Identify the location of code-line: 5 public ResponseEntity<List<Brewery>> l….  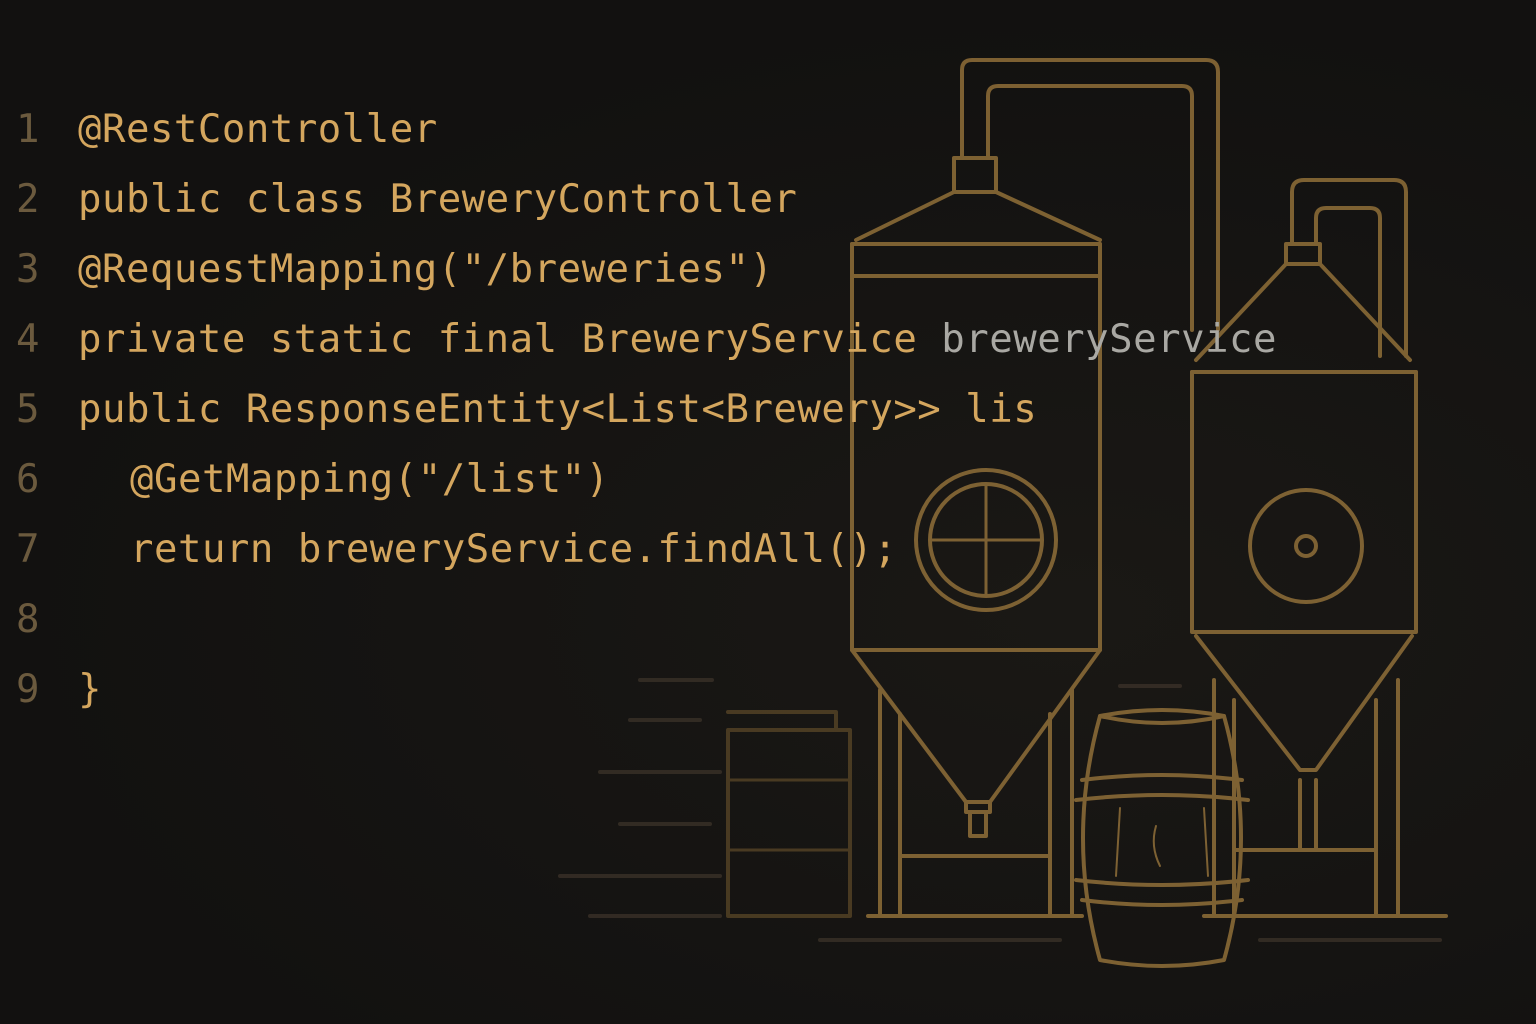
(768, 409).